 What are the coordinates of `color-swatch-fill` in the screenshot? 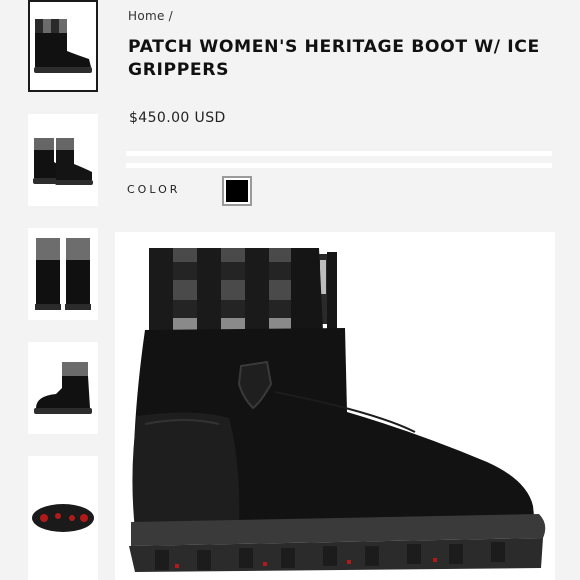 It's located at (237, 191).